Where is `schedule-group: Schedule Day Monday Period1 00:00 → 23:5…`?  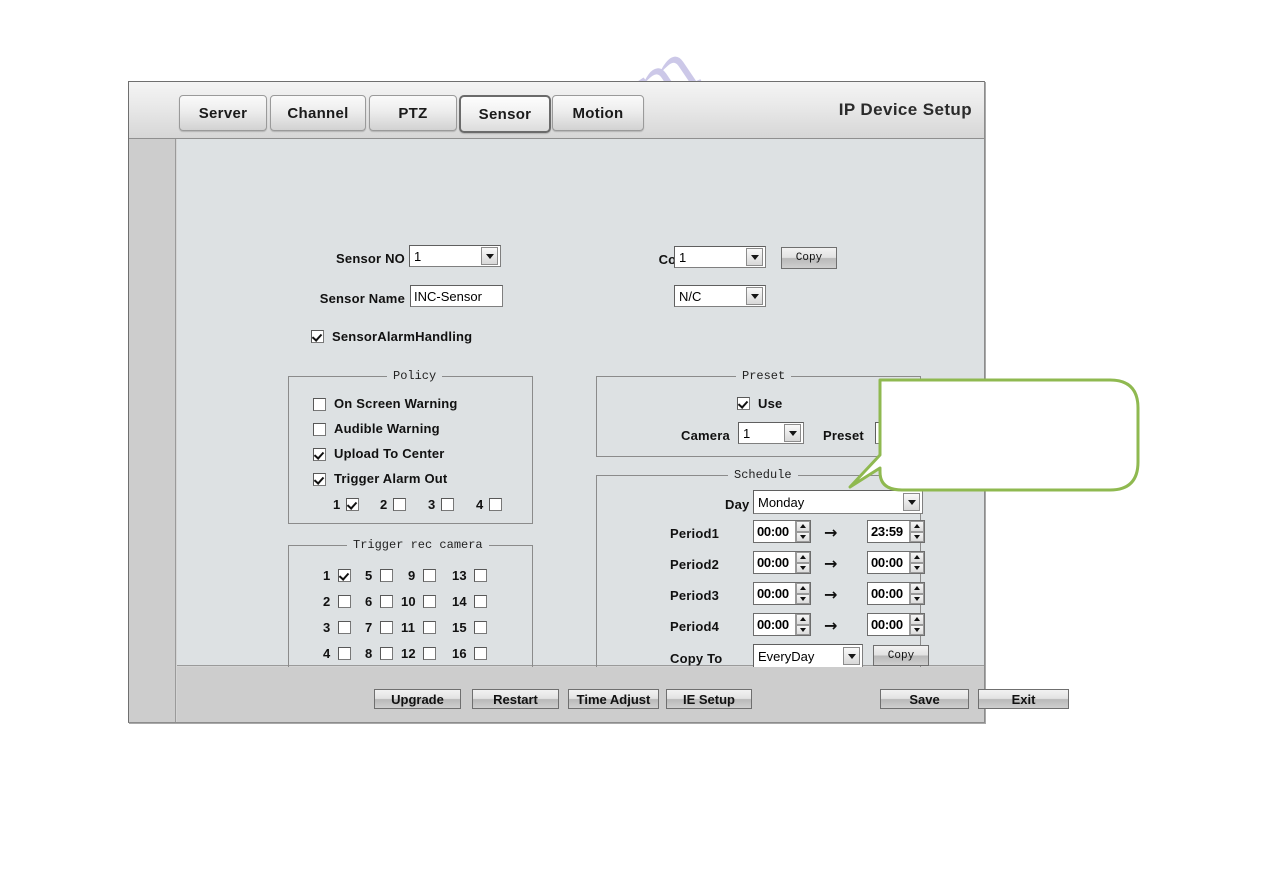
schedule-group: Schedule Day Monday Period1 00:00 → 23:5… is located at coordinates (762, 573).